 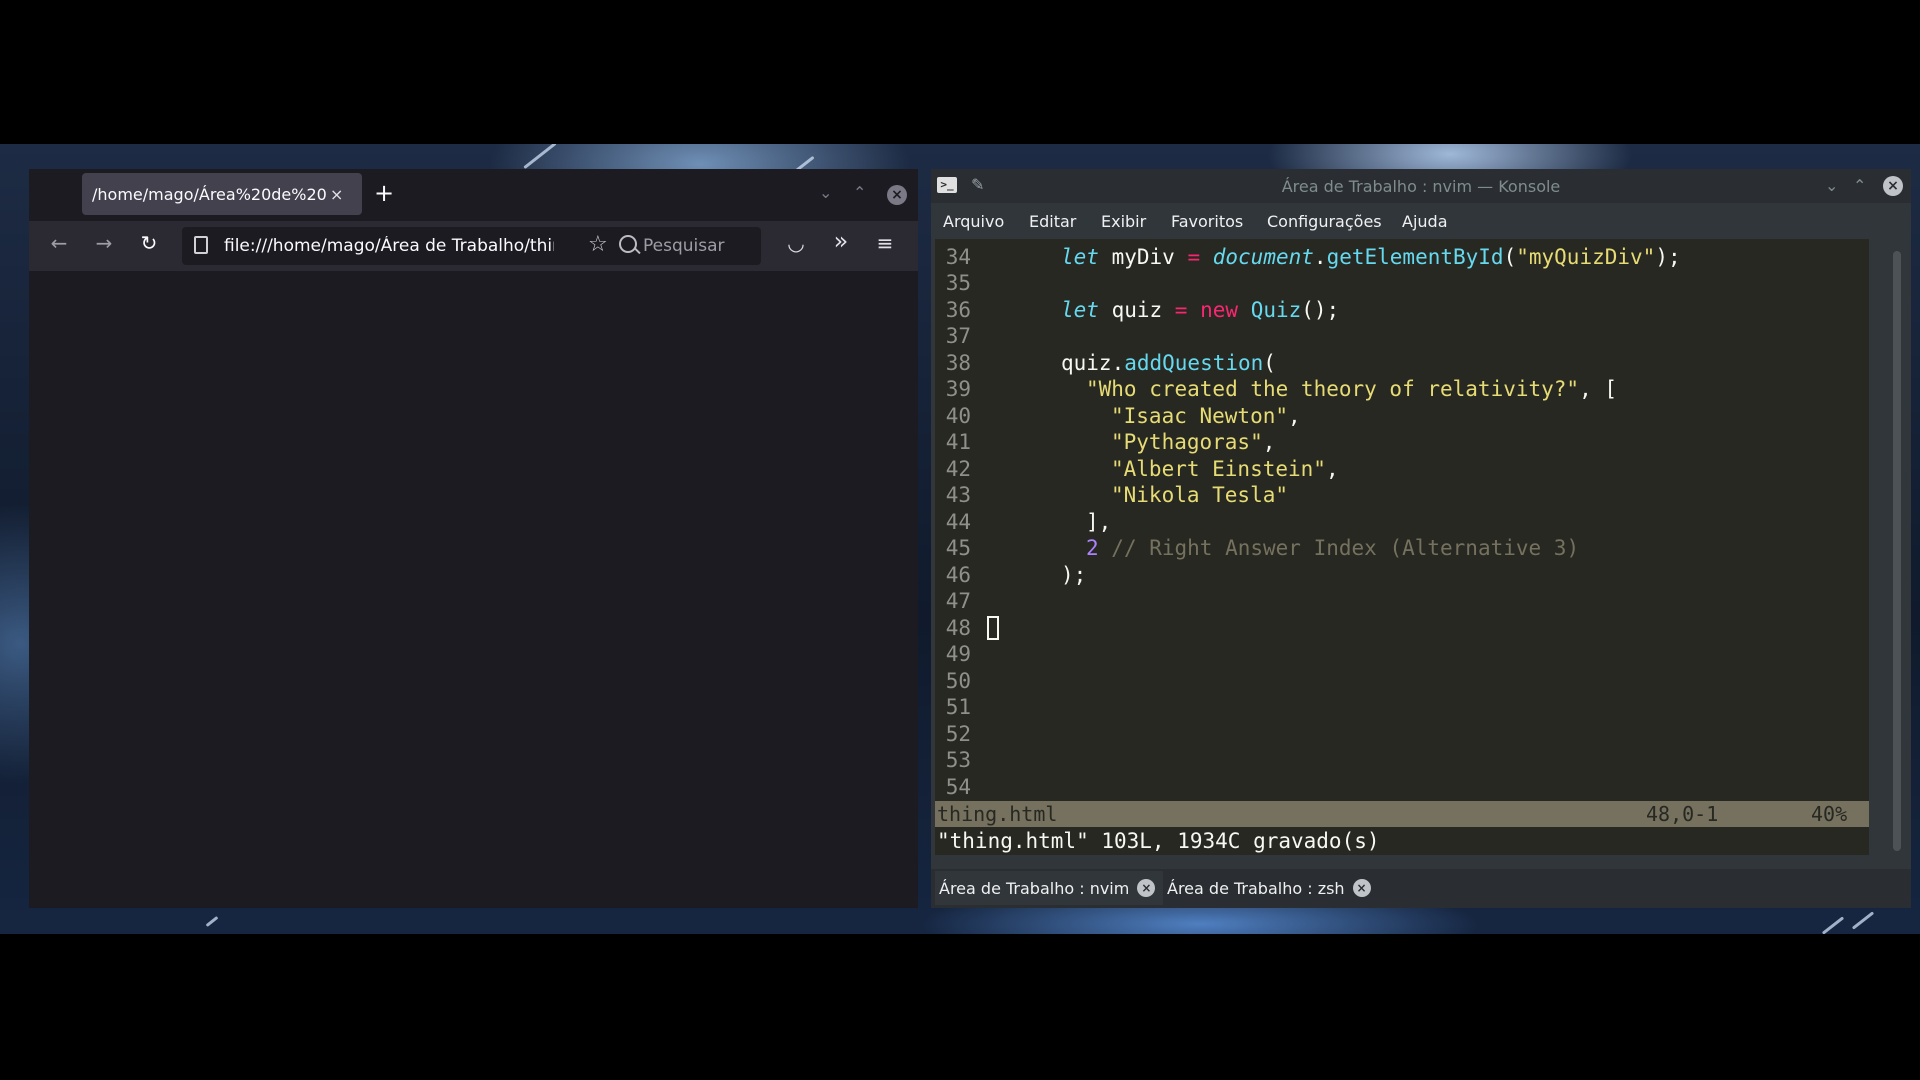 What do you see at coordinates (1074, 575) in the screenshot?
I see `code-text: );` at bounding box center [1074, 575].